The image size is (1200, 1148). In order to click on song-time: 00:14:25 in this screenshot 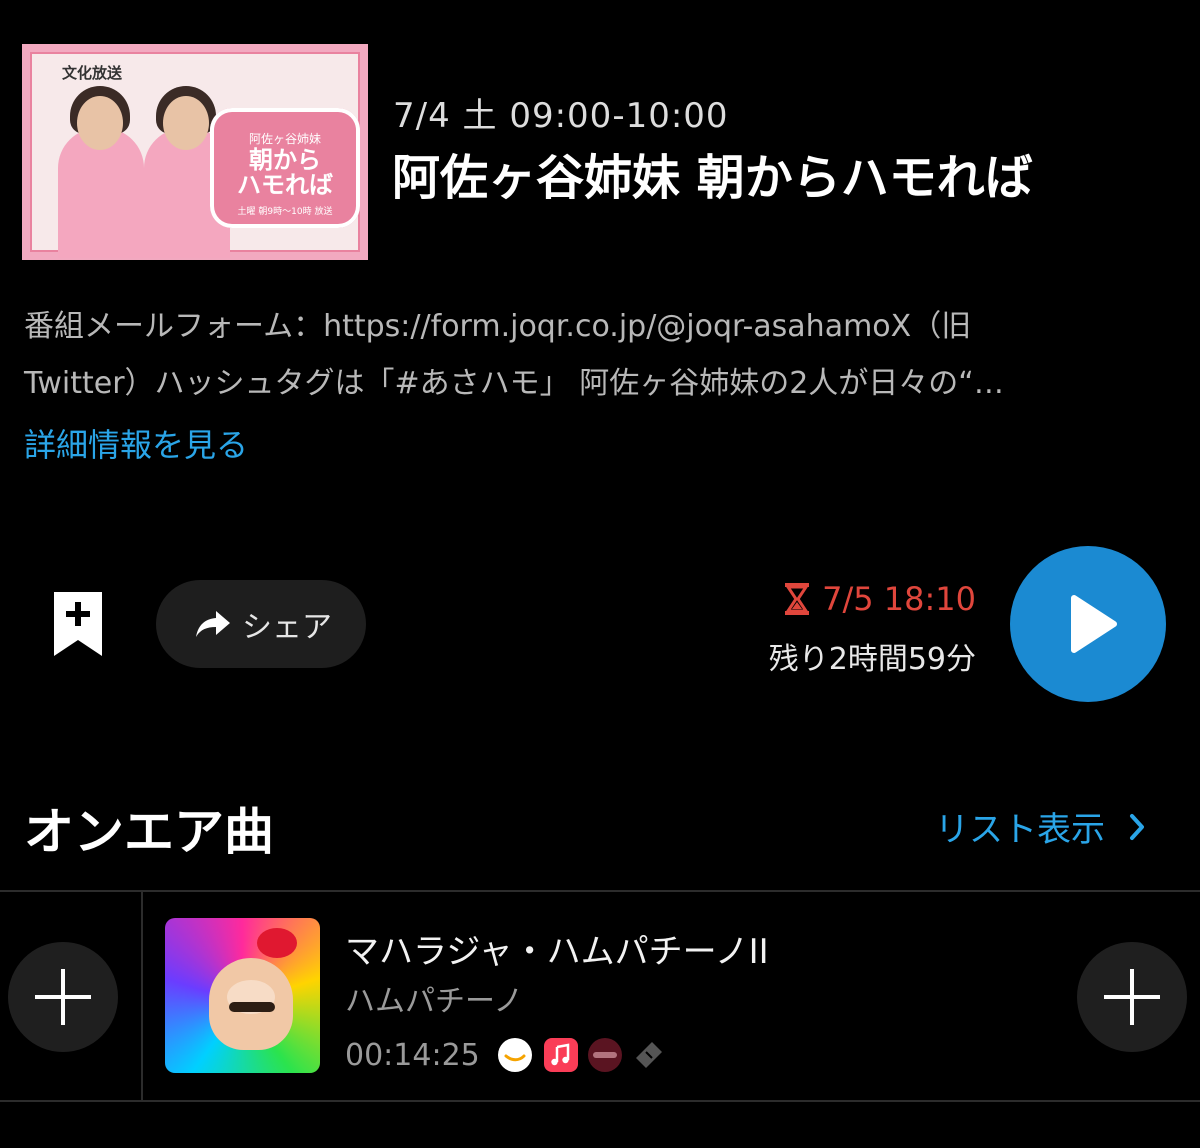, I will do `click(412, 1055)`.